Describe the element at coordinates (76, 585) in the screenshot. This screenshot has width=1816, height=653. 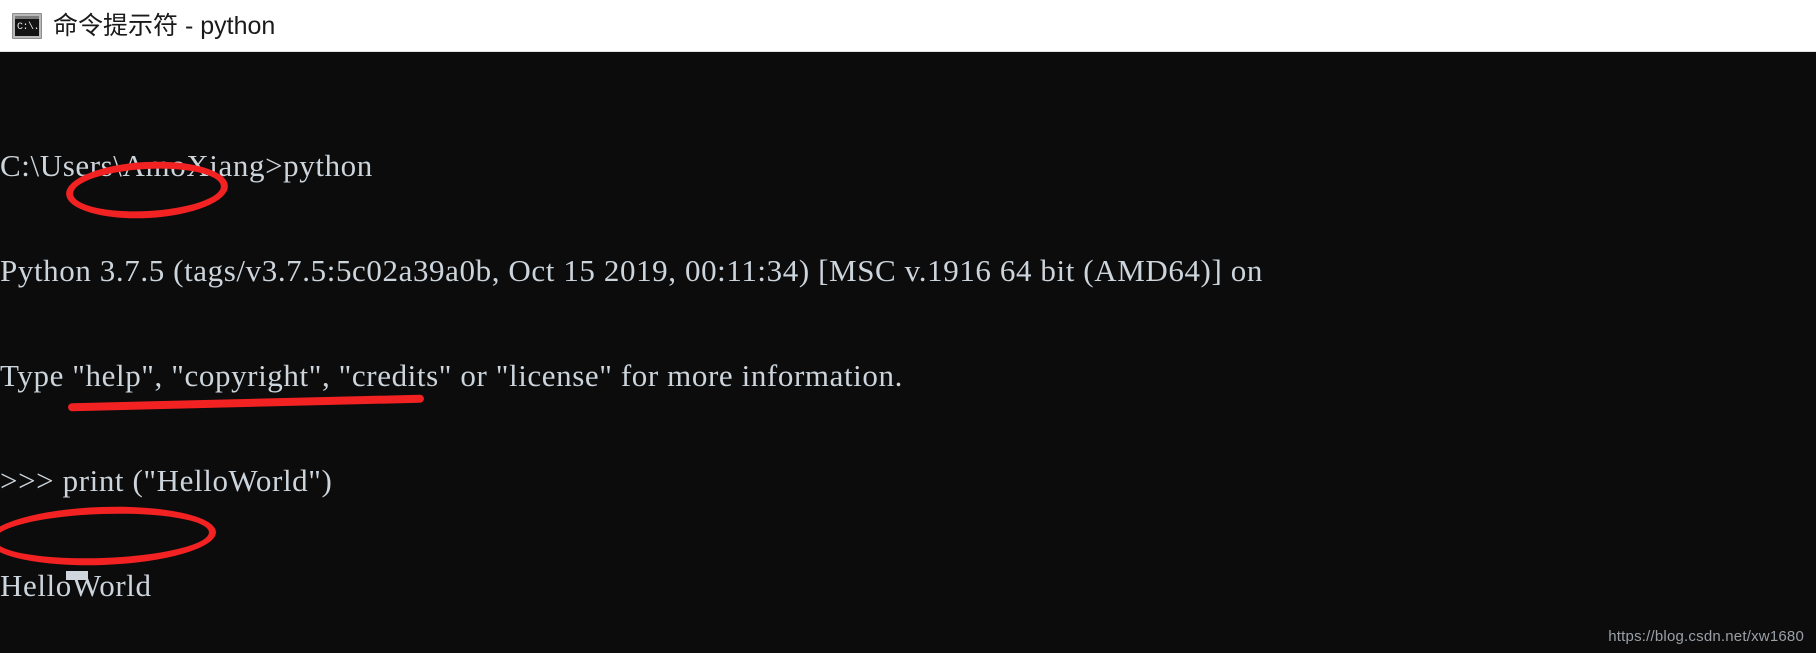
I see `console-line: HelloWorld` at that location.